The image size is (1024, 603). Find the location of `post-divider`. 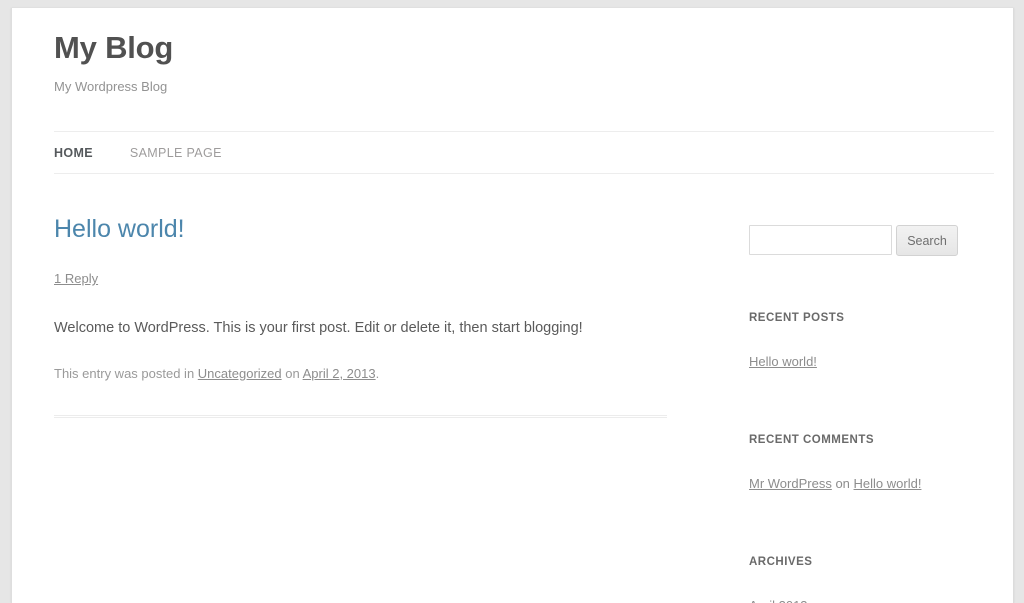

post-divider is located at coordinates (360, 416).